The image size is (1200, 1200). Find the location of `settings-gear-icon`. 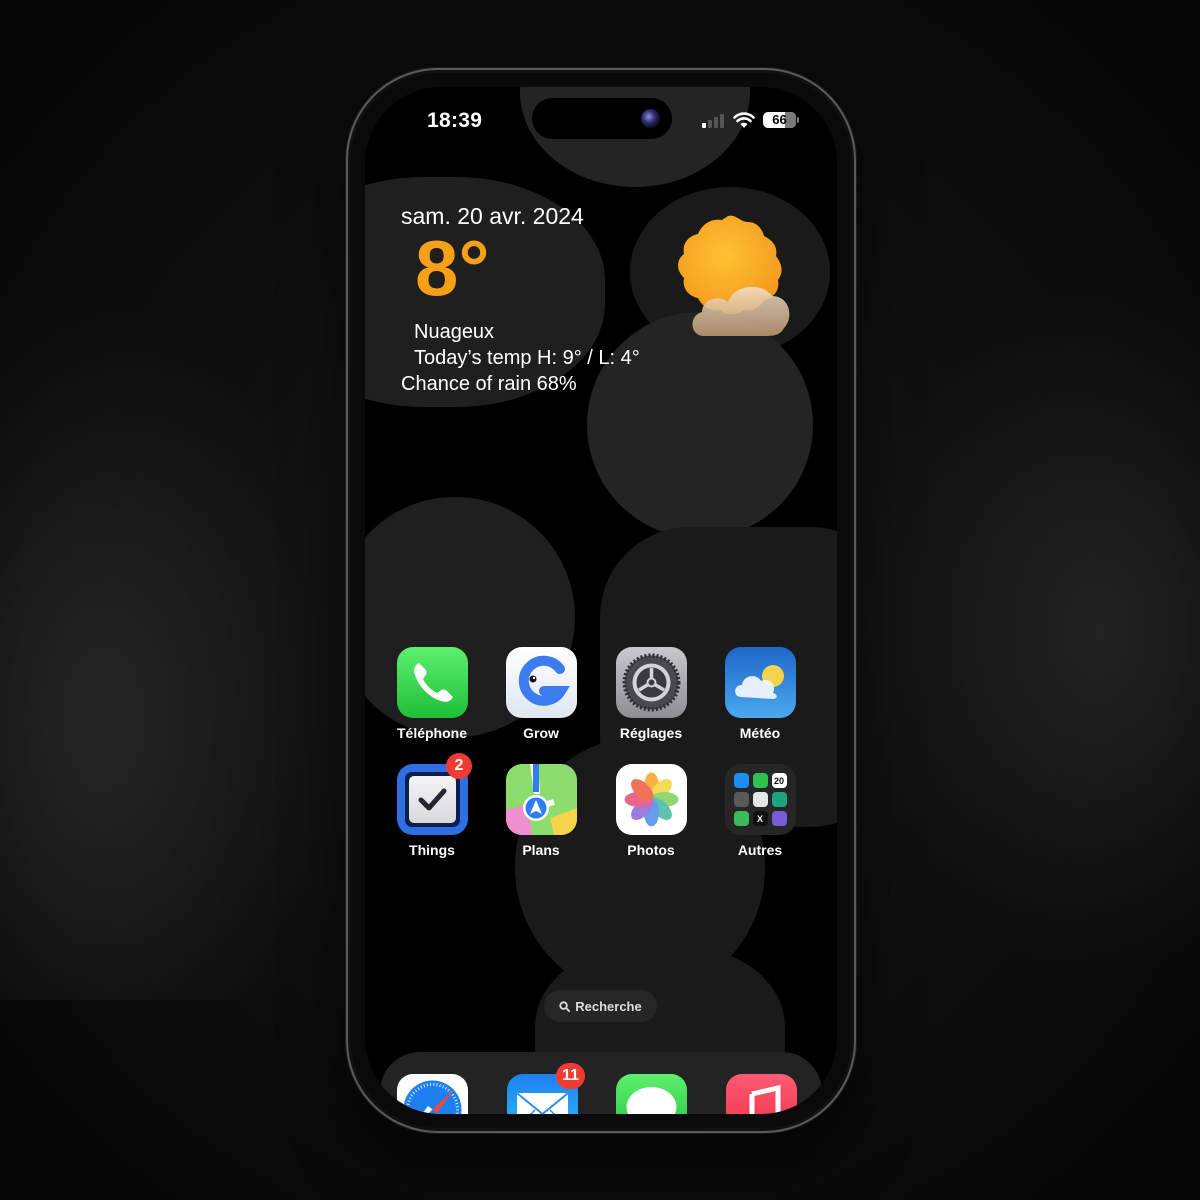

settings-gear-icon is located at coordinates (651, 682).